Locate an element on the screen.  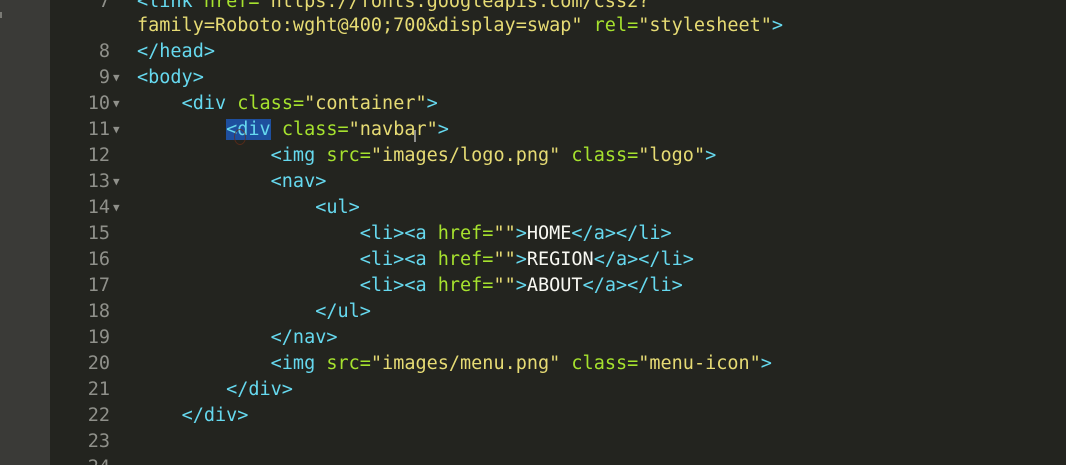
code-line: 8 </head> is located at coordinates (558, 52).